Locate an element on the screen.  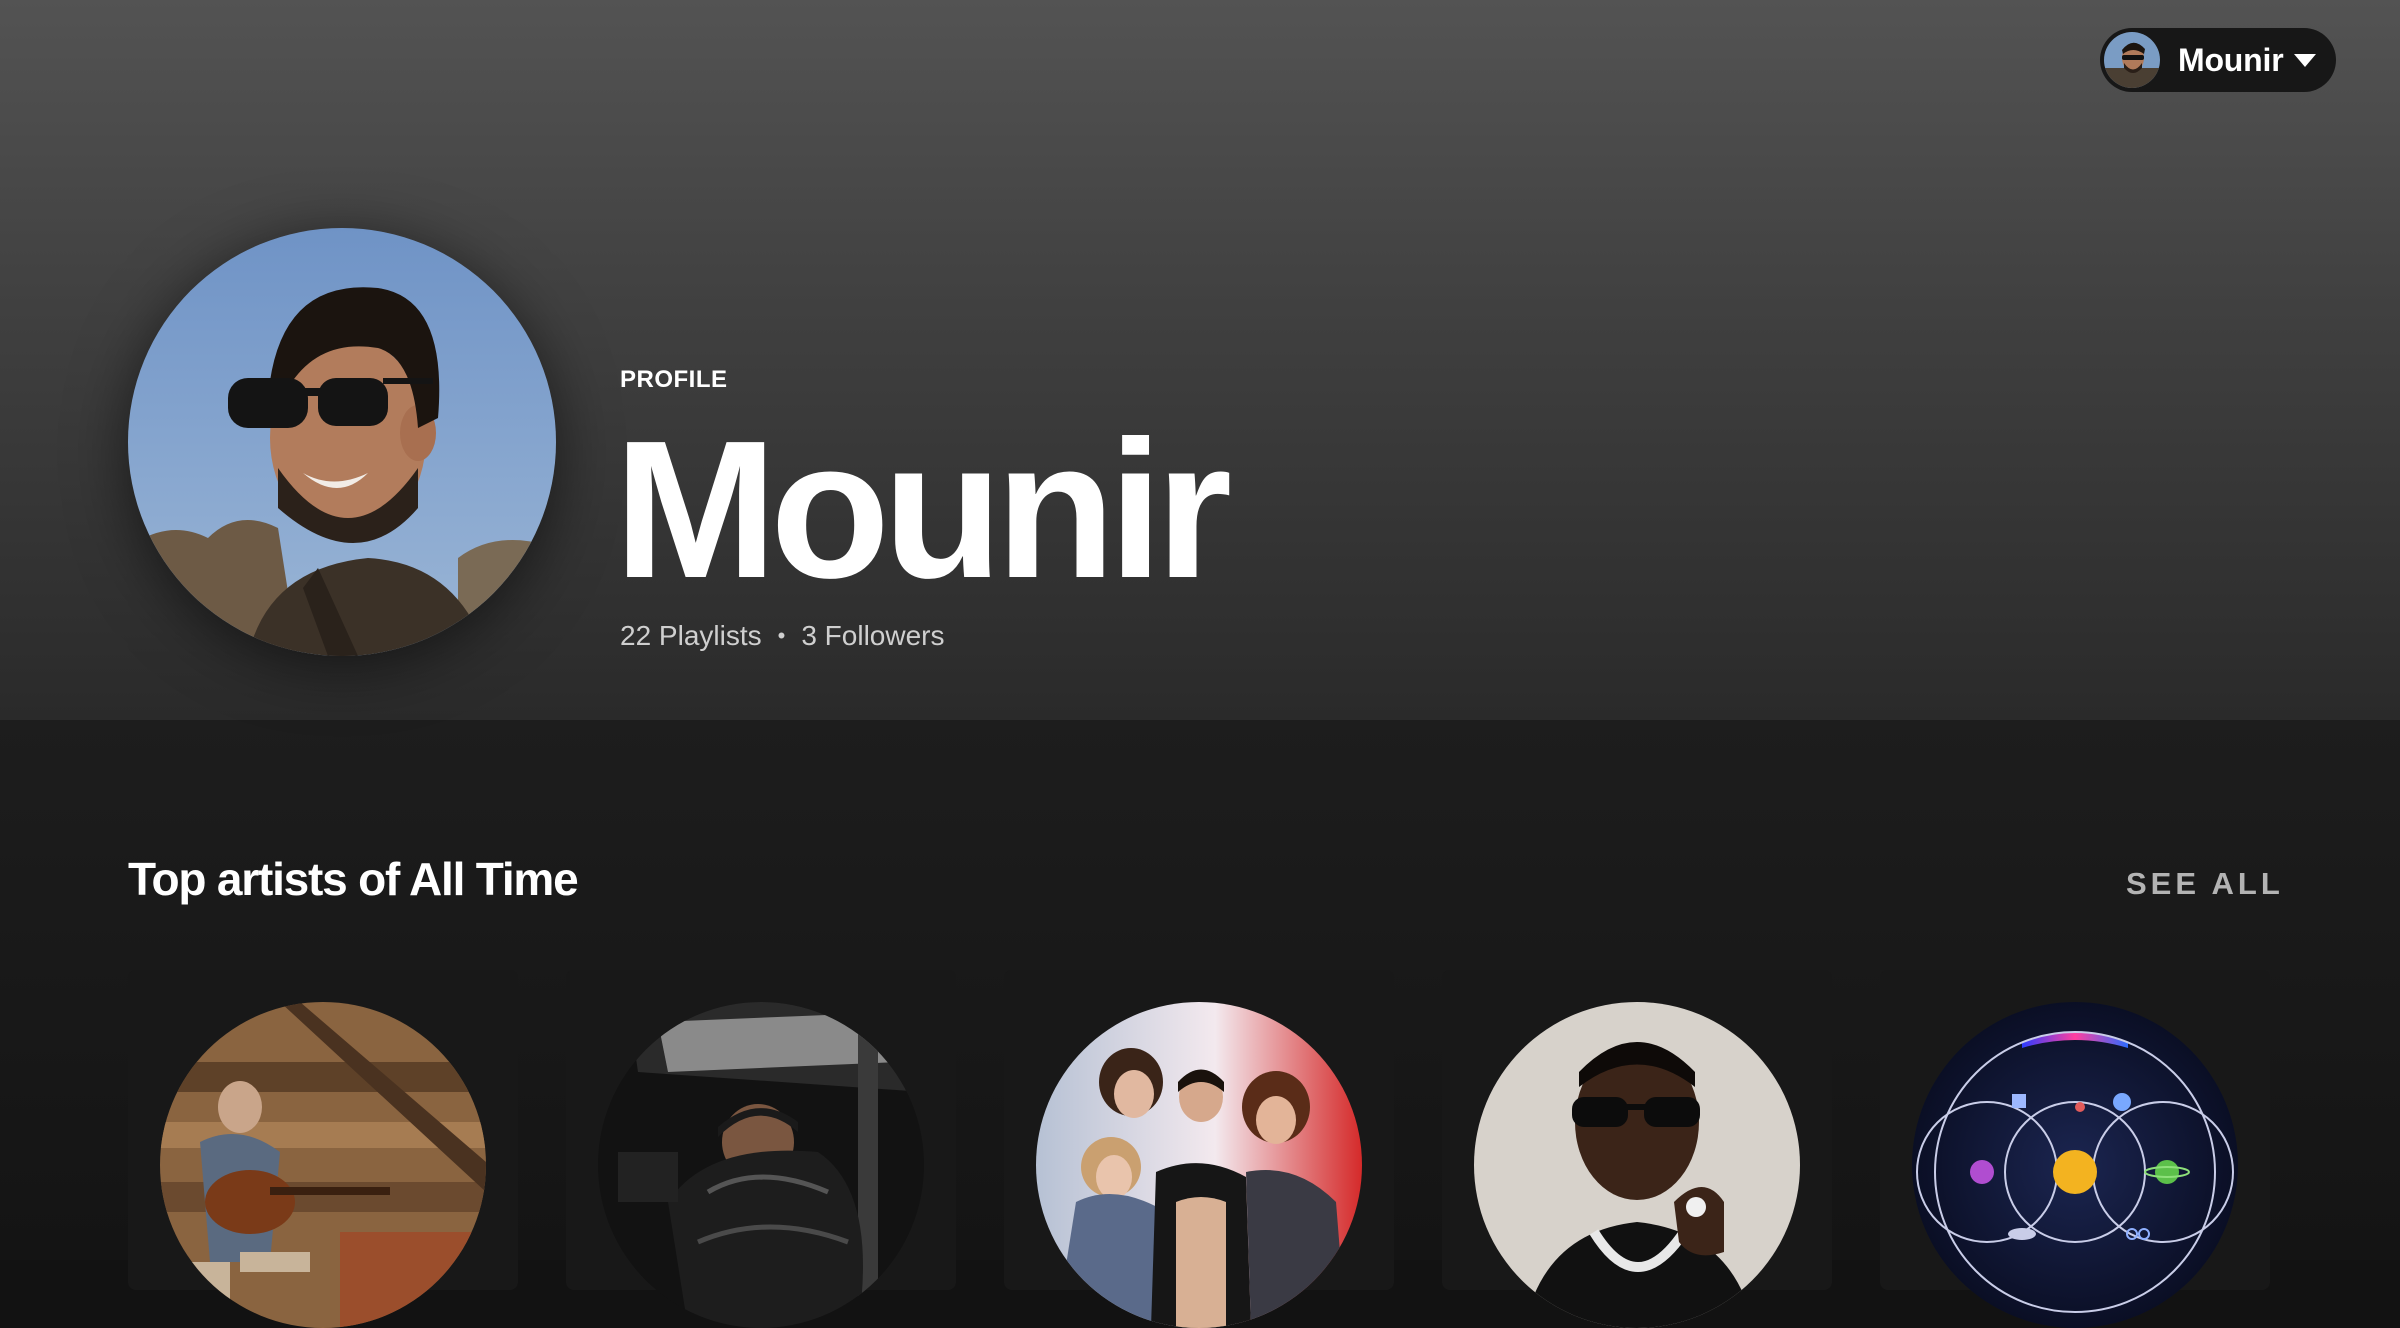
user-avatar-icon is located at coordinates (2132, 60).